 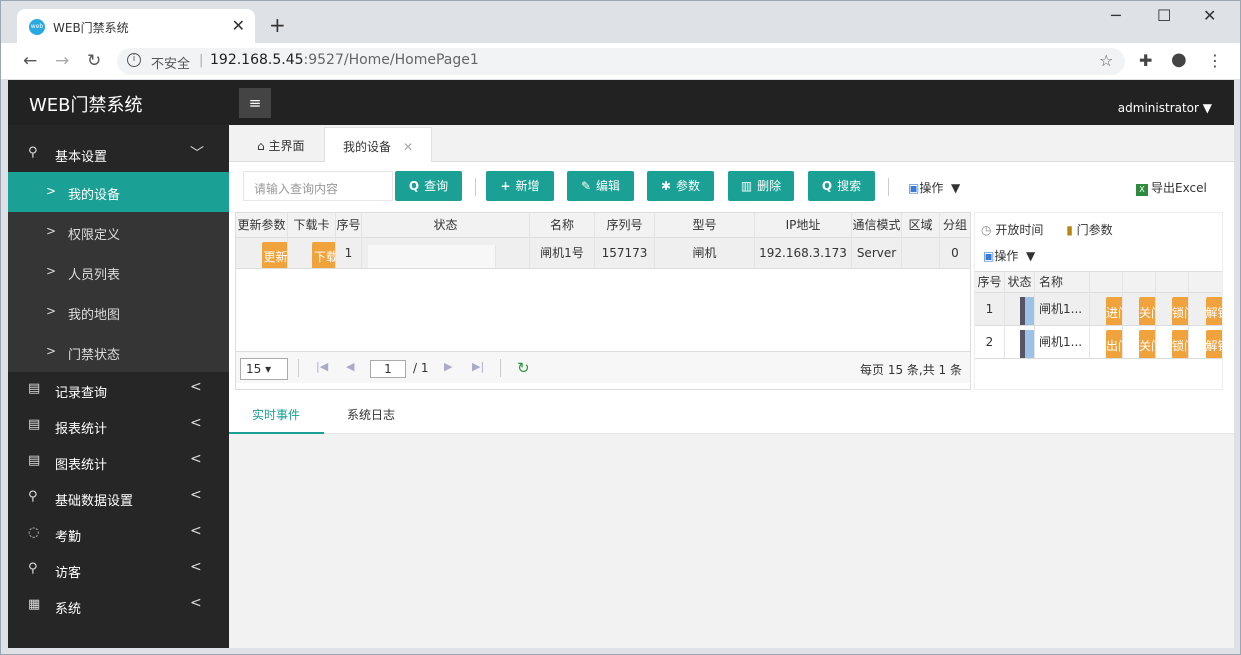 I want to click on enter-door-button: 进门, so click(x=1114, y=311).